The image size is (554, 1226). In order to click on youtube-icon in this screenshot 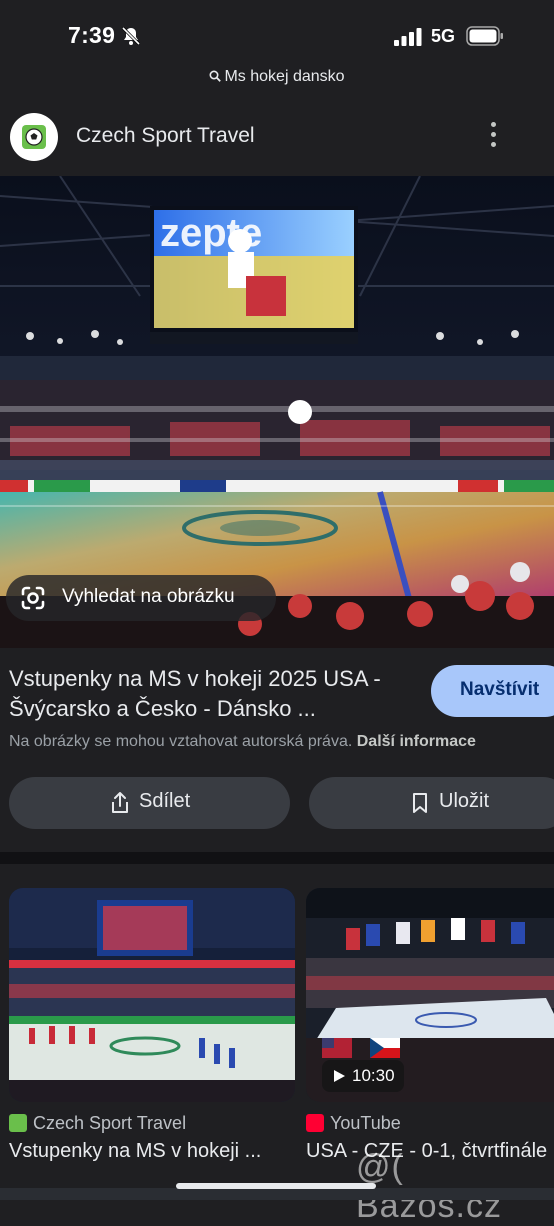, I will do `click(315, 1123)`.